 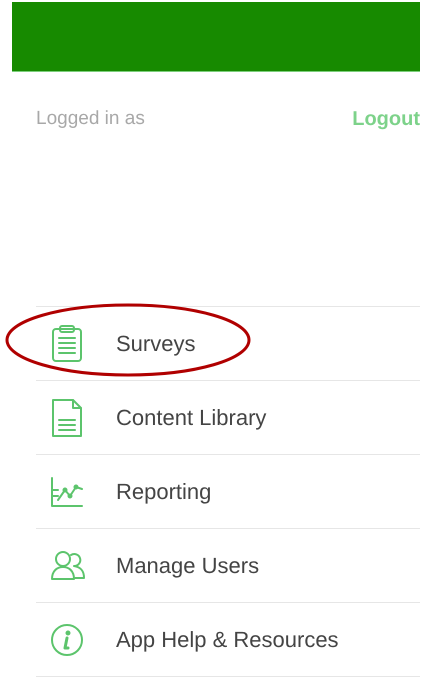 What do you see at coordinates (156, 343) in the screenshot?
I see `menu-item: Surveys` at bounding box center [156, 343].